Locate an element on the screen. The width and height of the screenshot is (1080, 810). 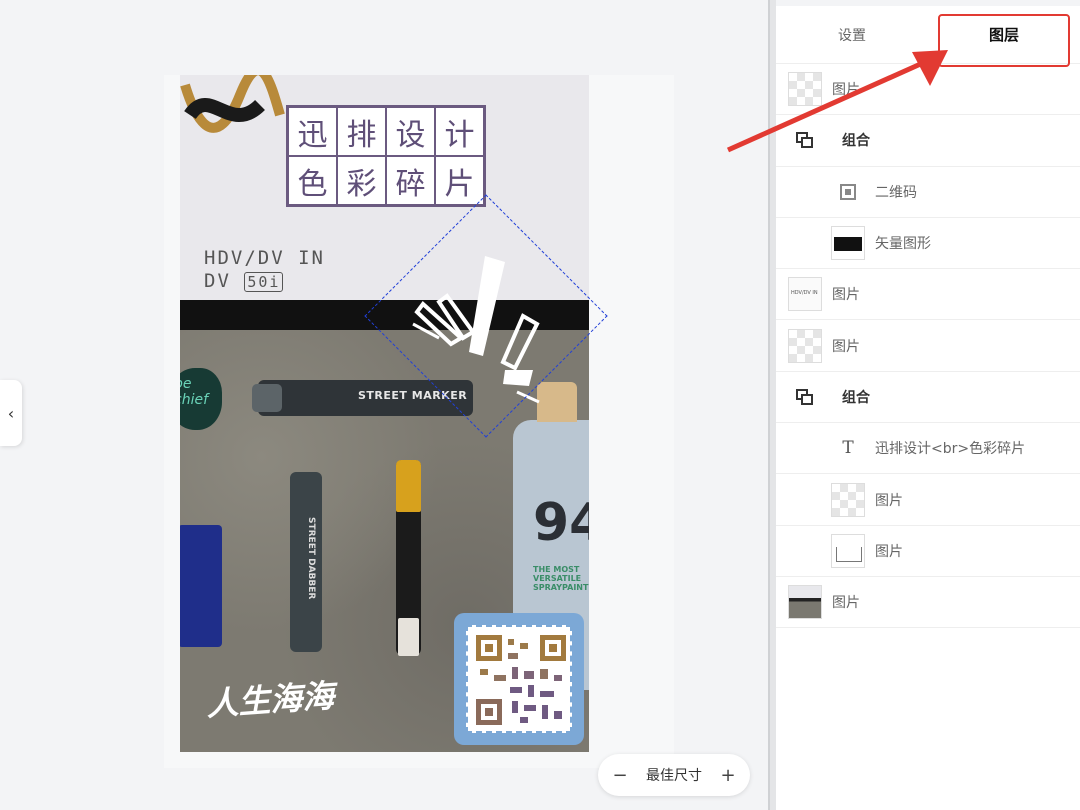
title-char: 碎 is located at coordinates (410, 180).